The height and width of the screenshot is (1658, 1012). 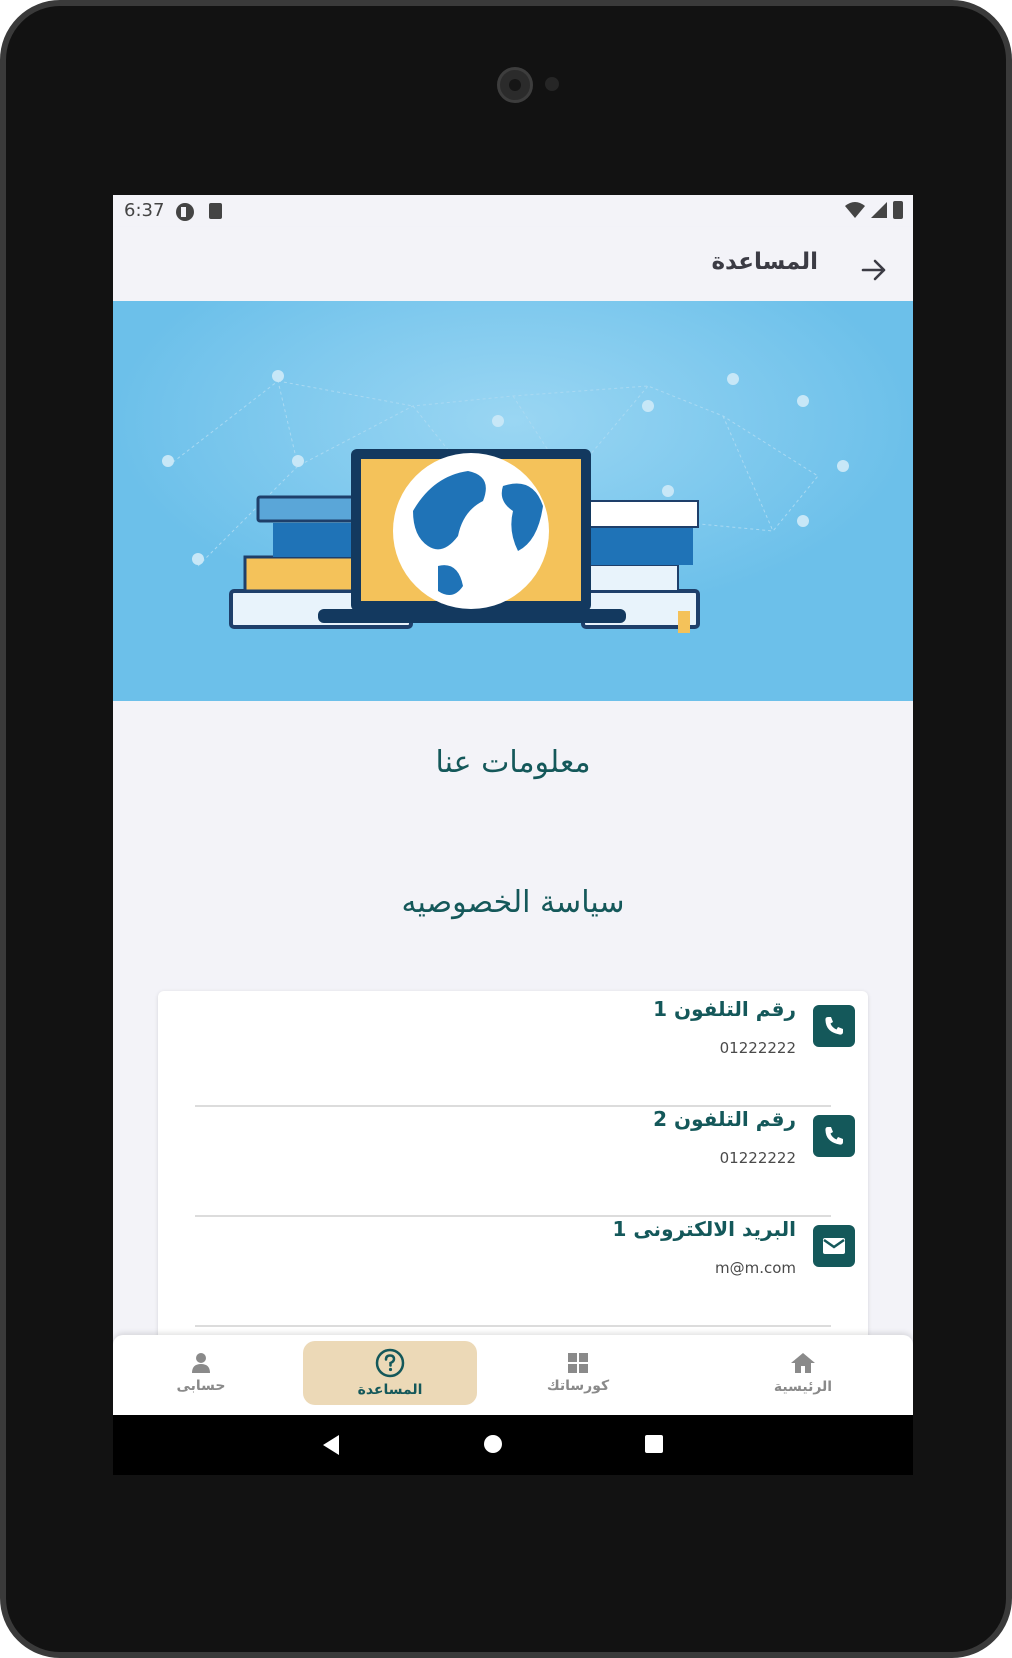 I want to click on nav-label: حسابى, so click(x=201, y=1386).